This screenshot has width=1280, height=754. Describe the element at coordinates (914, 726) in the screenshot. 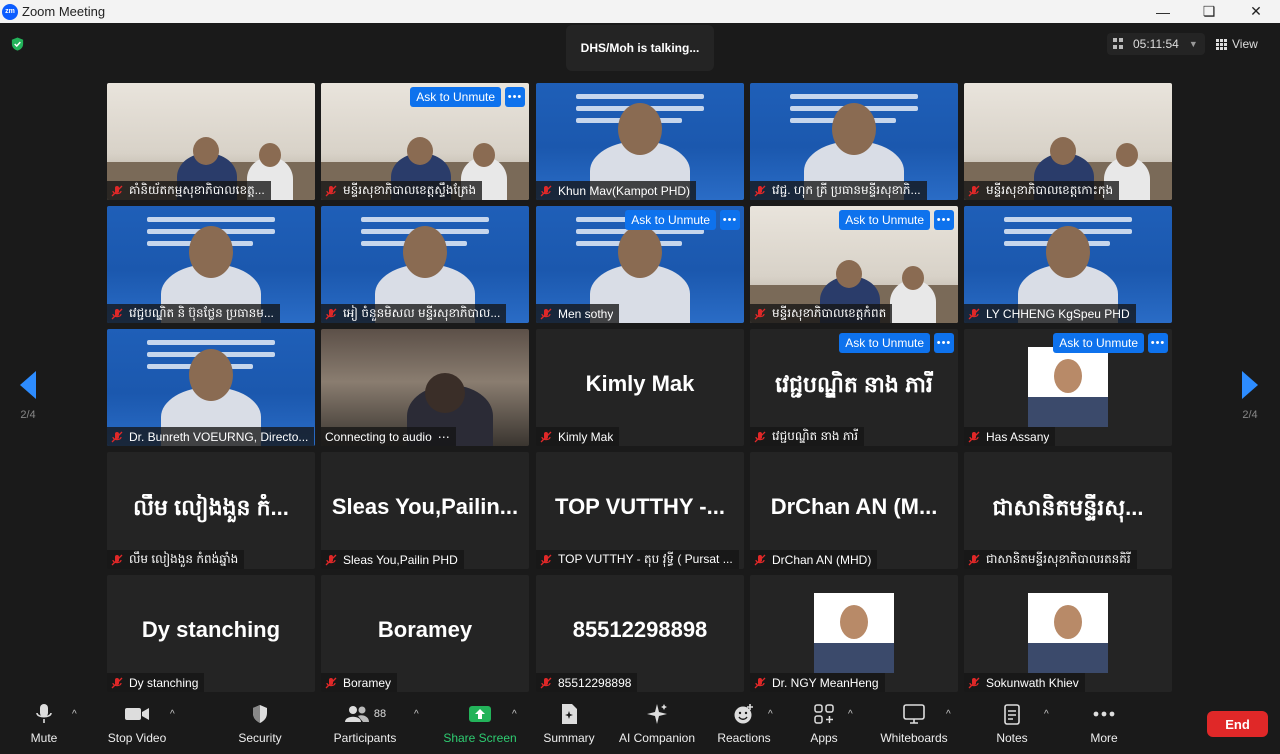

I see `whiteboards-button: Whiteboards` at that location.